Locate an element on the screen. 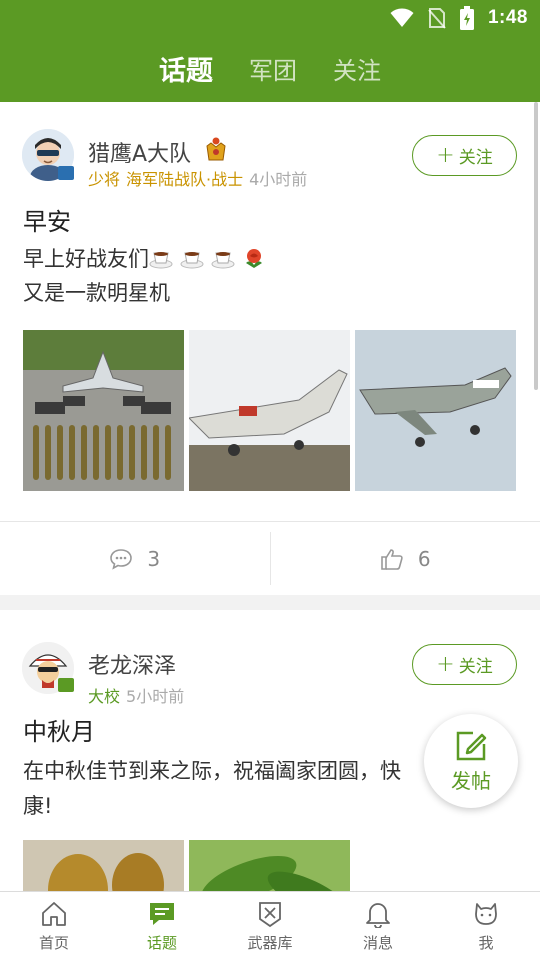 The image size is (540, 960). edit-icon is located at coordinates (471, 745).